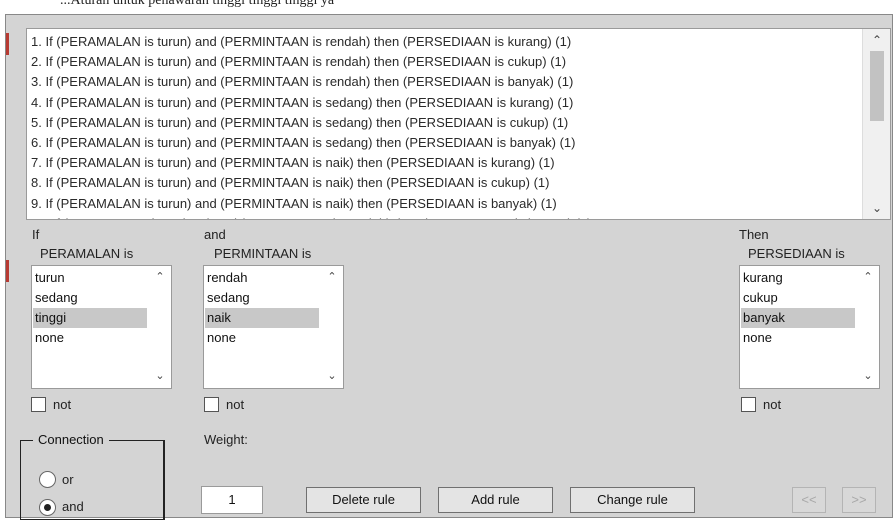 This screenshot has height=520, width=895. Describe the element at coordinates (160, 327) in the screenshot. I see `input1-scrollbar: ⌃ ⌄` at that location.